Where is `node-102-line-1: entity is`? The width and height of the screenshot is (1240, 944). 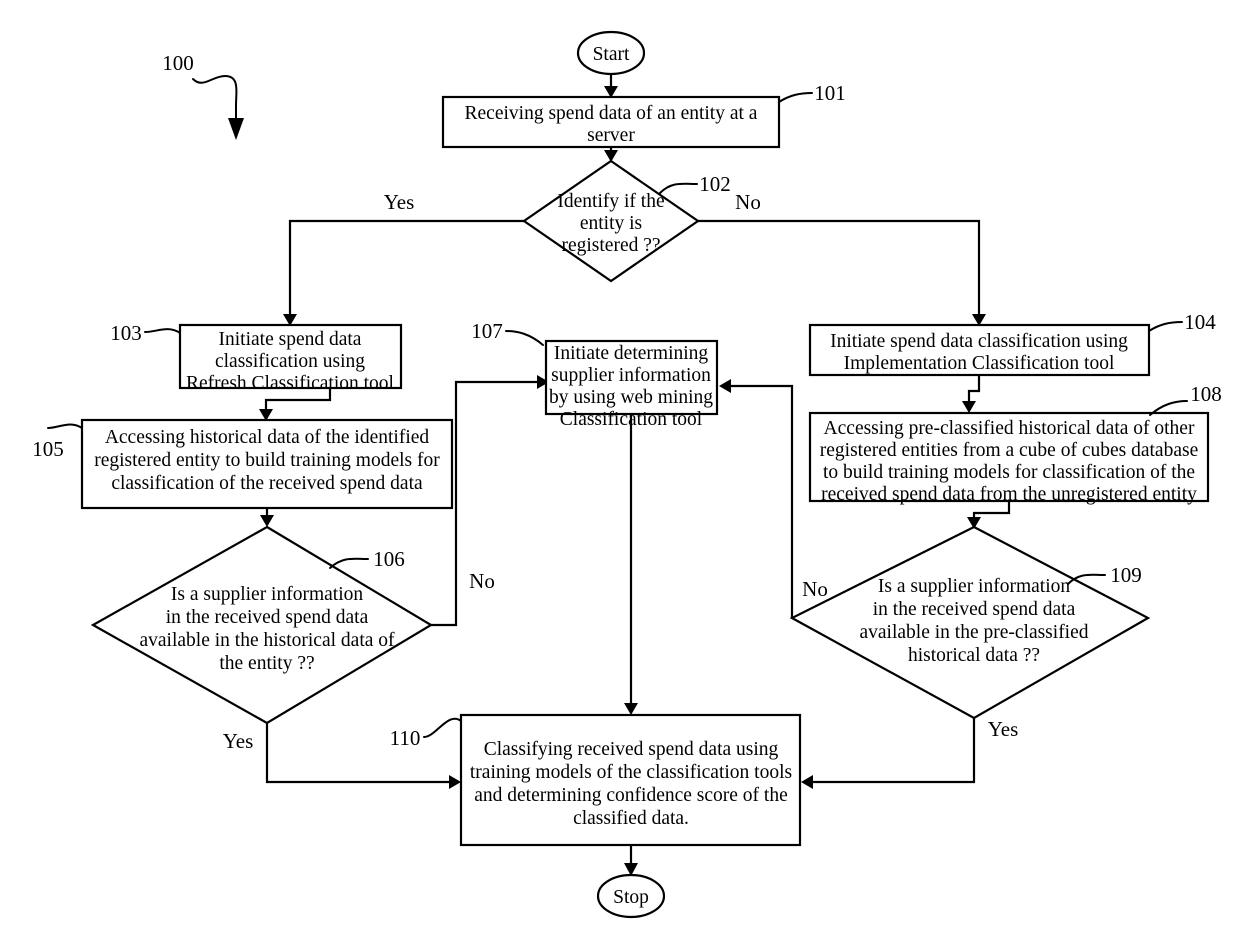 node-102-line-1: entity is is located at coordinates (611, 223).